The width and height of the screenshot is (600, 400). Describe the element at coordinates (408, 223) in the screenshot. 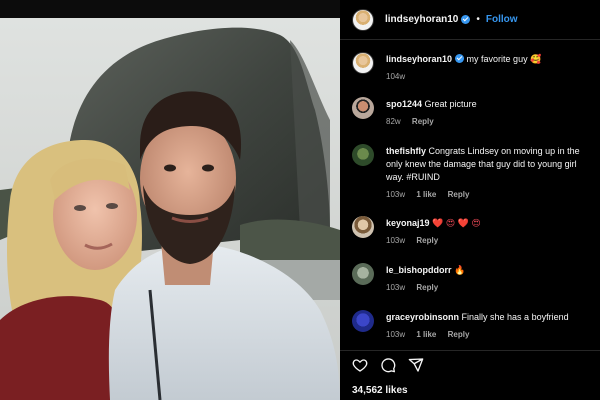

I see `comment-username: keyonaj19` at that location.